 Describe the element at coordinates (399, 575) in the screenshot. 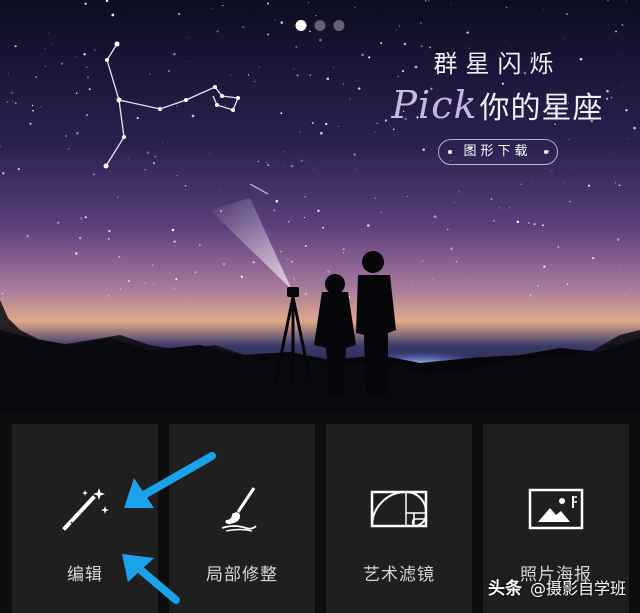

I see `tool-label: 艺术滤镜` at that location.